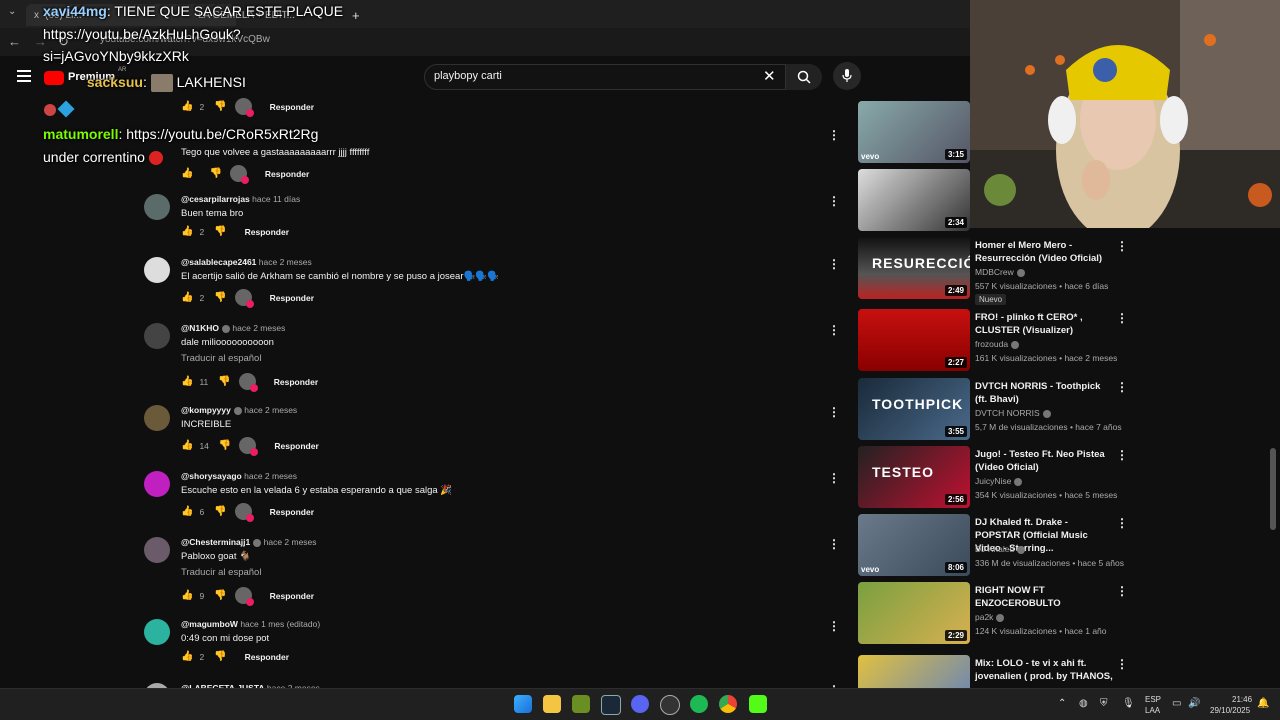 The height and width of the screenshot is (720, 1280). I want to click on chrome-icon, so click(728, 704).